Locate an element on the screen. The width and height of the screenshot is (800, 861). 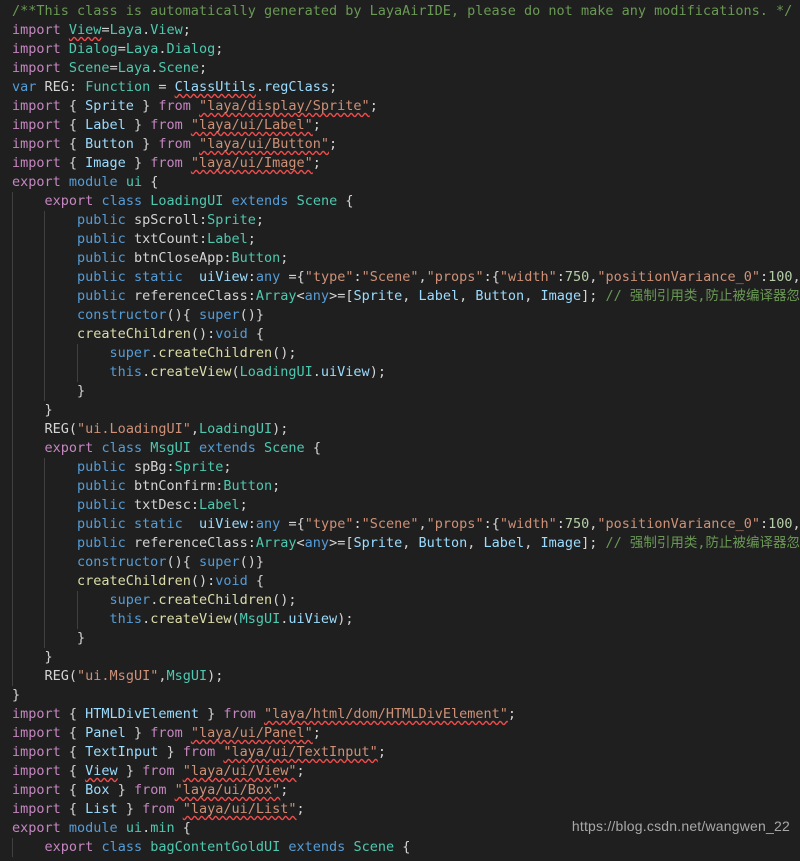
code-line: public txtCount:Label; is located at coordinates (400, 239).